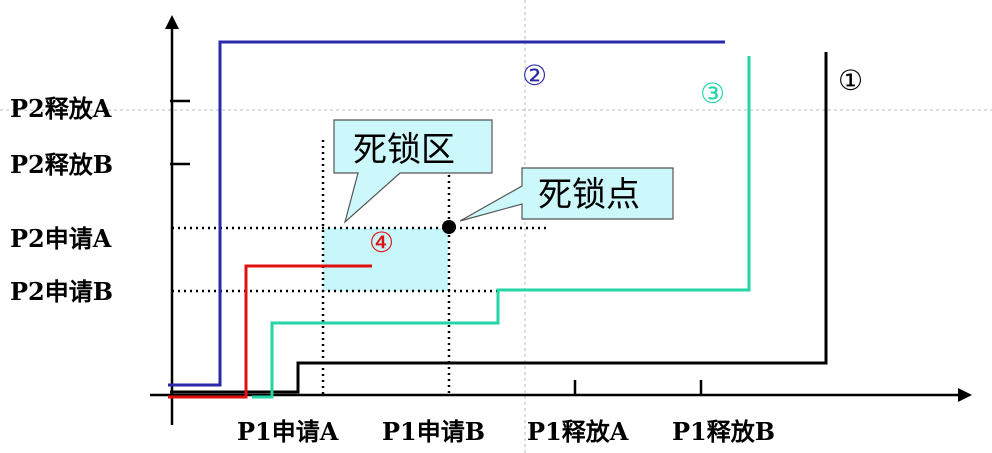 This screenshot has height=453, width=992. Describe the element at coordinates (712, 93) in the screenshot. I see `path-3-label: ③` at that location.